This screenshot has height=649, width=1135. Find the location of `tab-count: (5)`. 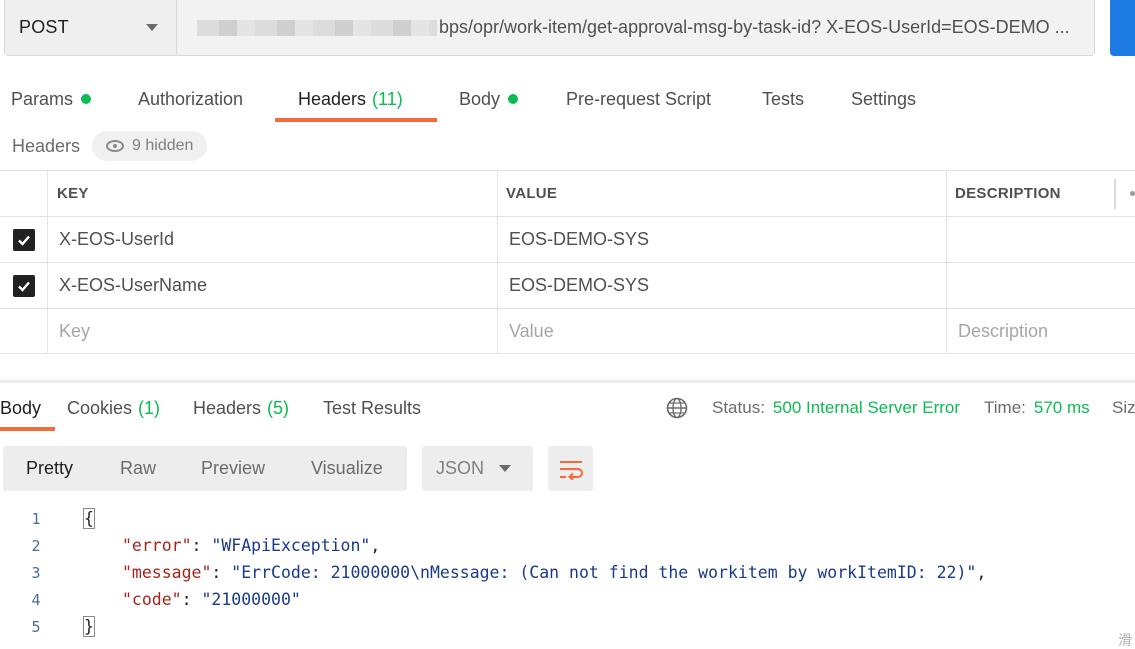

tab-count: (5) is located at coordinates (278, 407).